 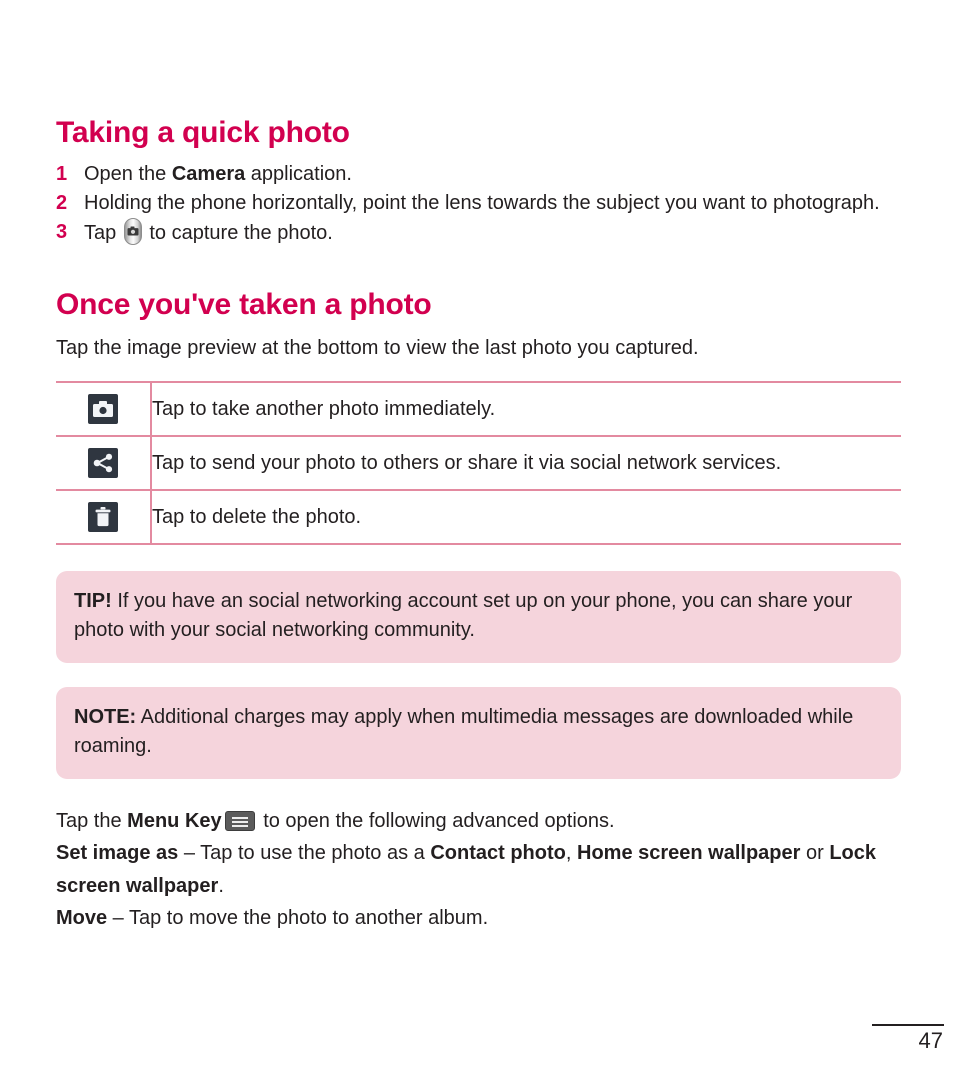 What do you see at coordinates (930, 1040) in the screenshot?
I see `page-number: 47` at bounding box center [930, 1040].